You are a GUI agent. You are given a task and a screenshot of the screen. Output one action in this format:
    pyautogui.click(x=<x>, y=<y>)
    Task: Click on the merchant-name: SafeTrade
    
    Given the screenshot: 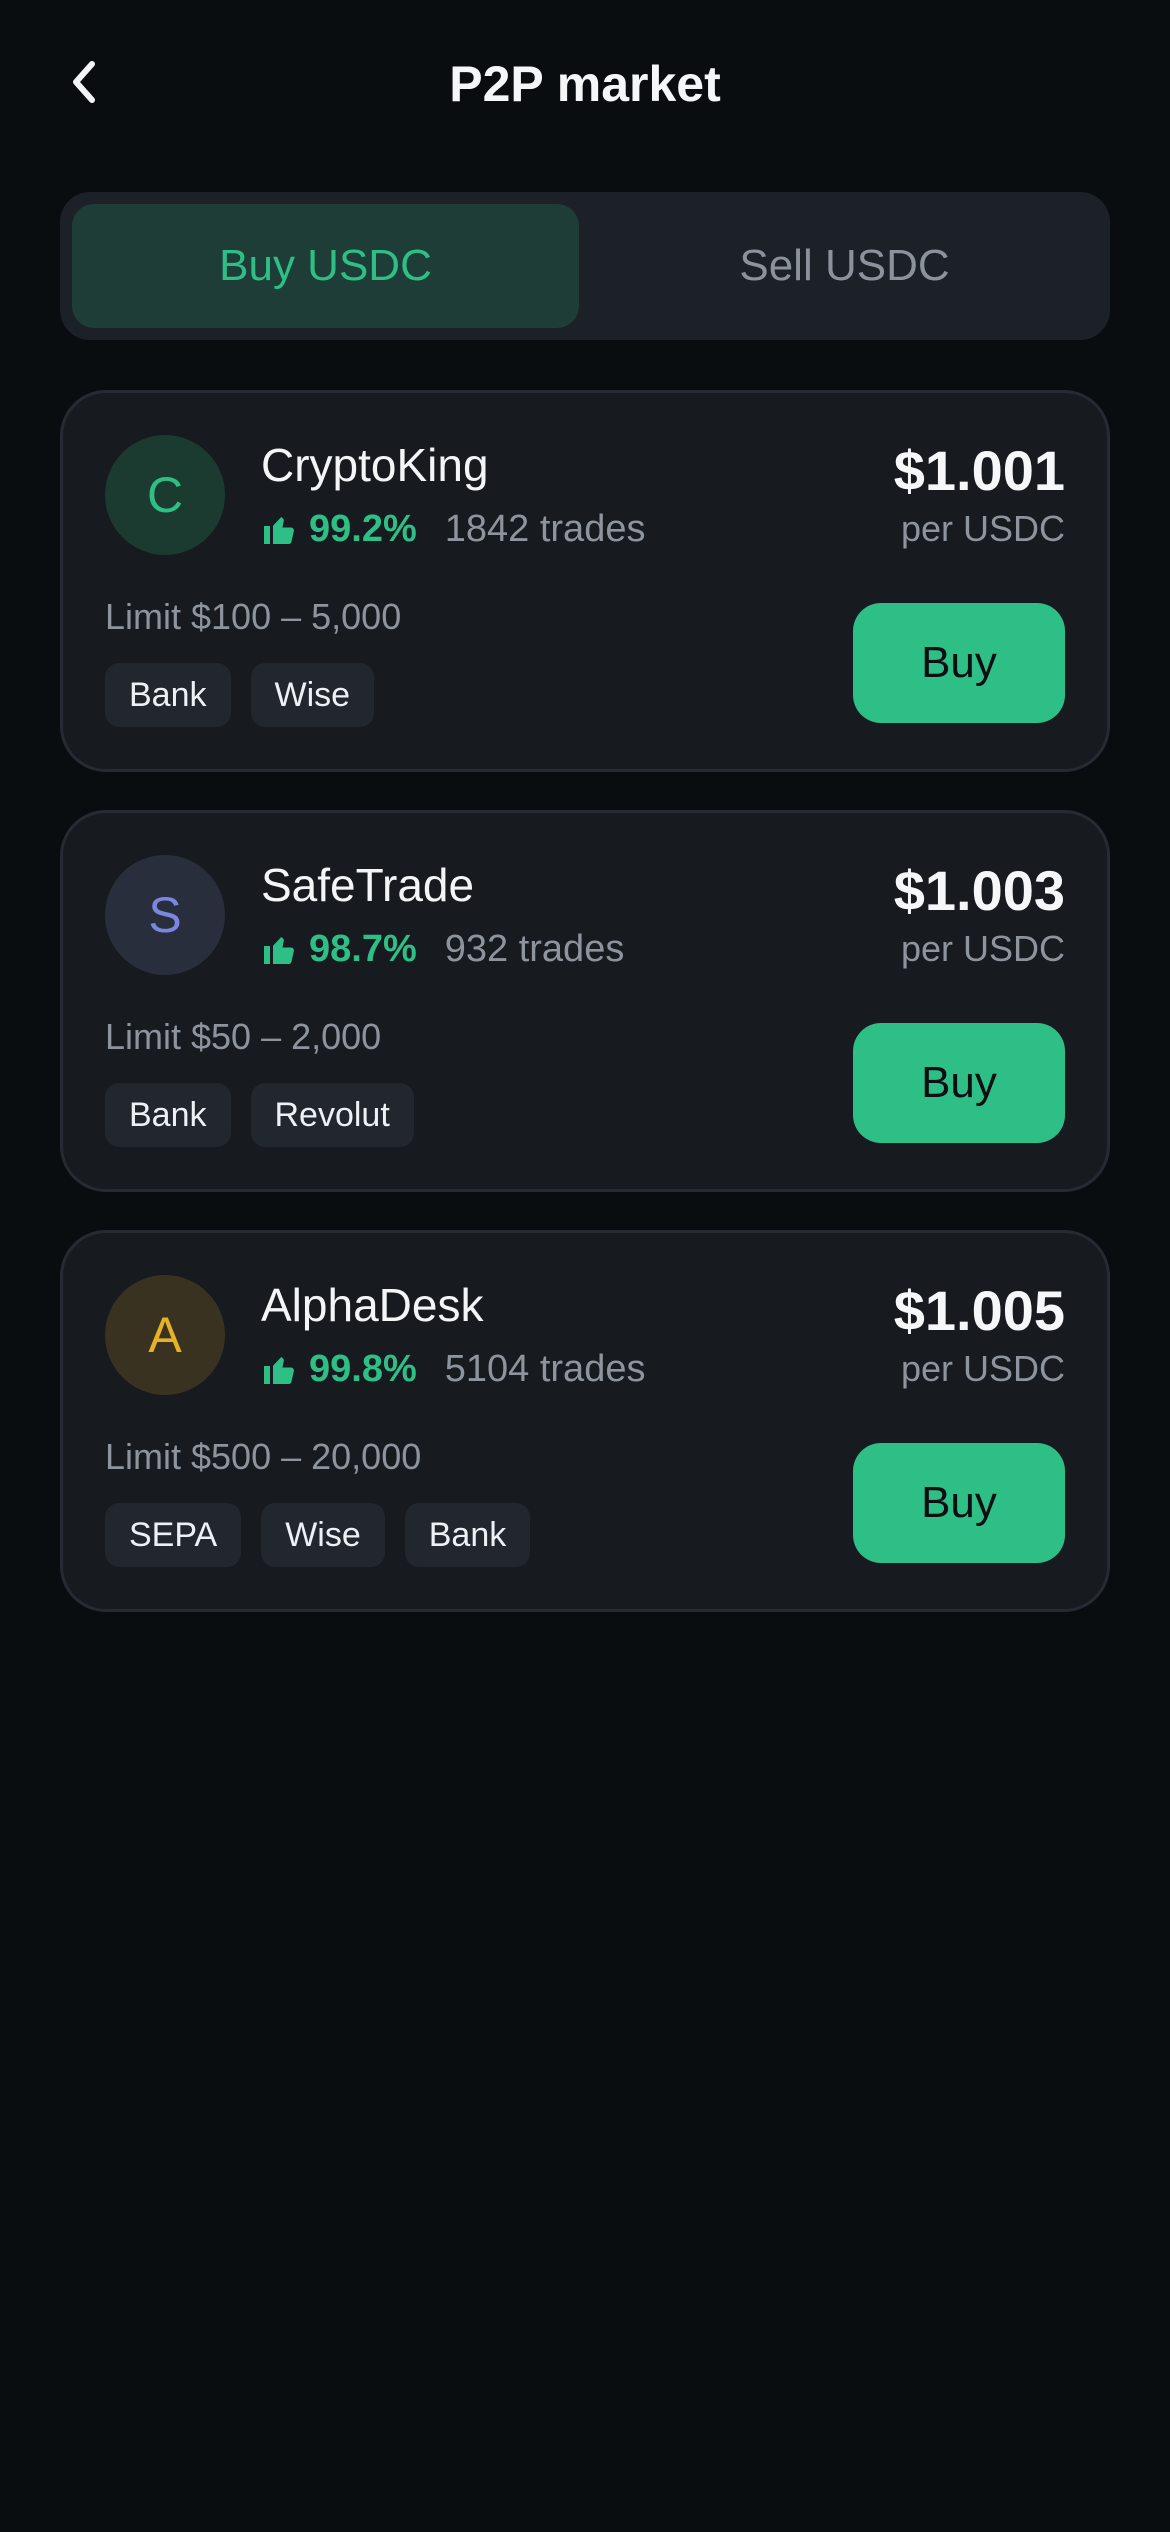 What is the action you would take?
    pyautogui.click(x=368, y=885)
    